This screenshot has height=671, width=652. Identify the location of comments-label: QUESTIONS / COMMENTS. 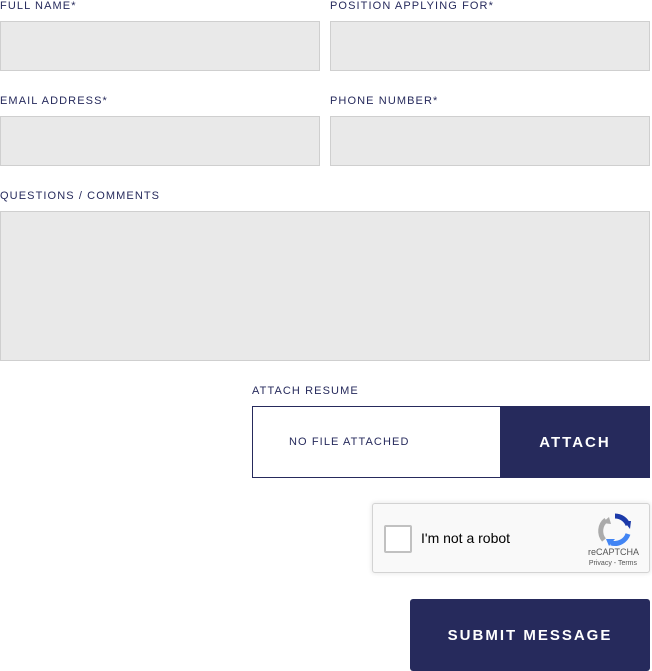
(80, 196).